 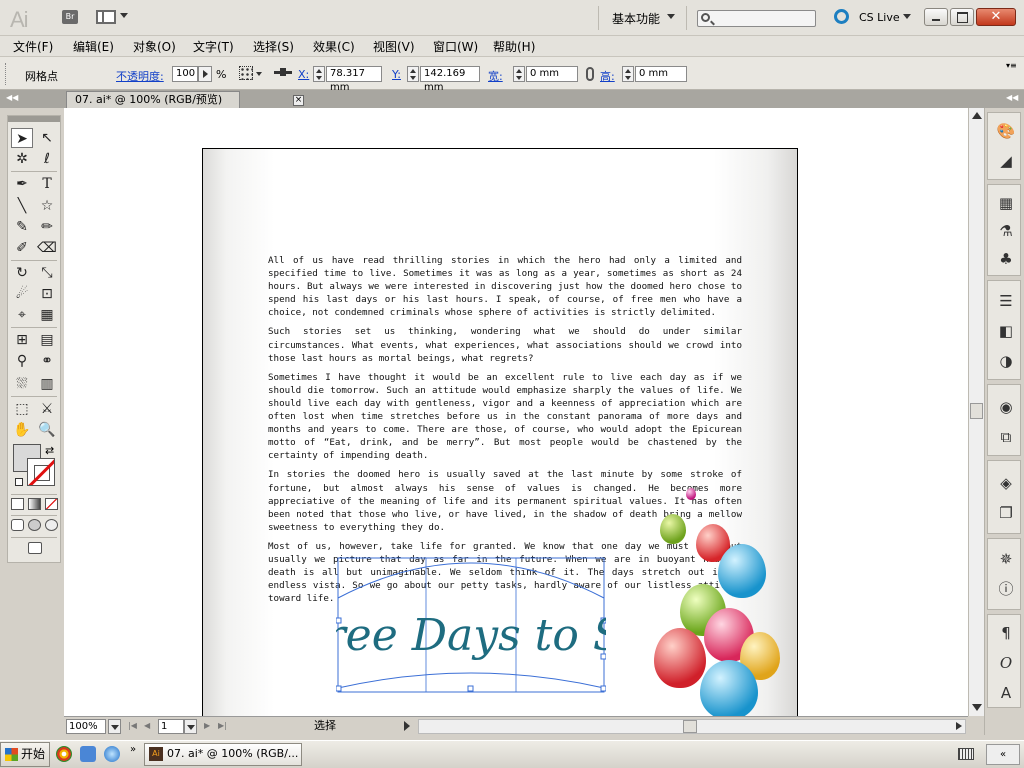 I want to click on paragraph-panel-icon: ¶, so click(x=1006, y=633).